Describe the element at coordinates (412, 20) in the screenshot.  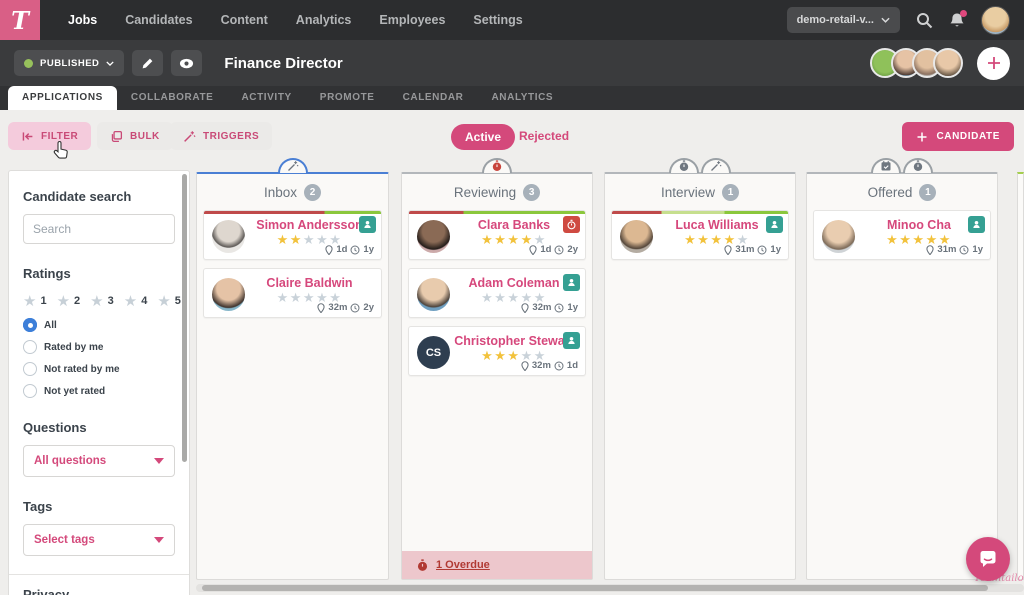
I see `nav-item-employees: Employees` at that location.